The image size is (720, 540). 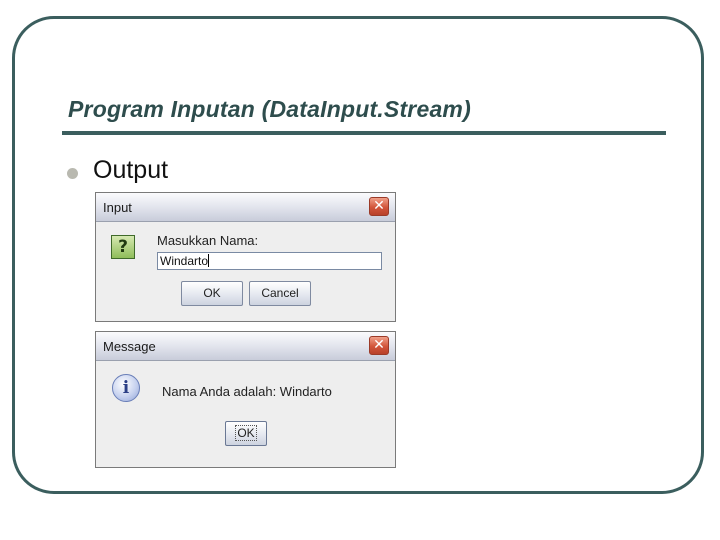 I want to click on message-dialog-title: Message, so click(x=129, y=346).